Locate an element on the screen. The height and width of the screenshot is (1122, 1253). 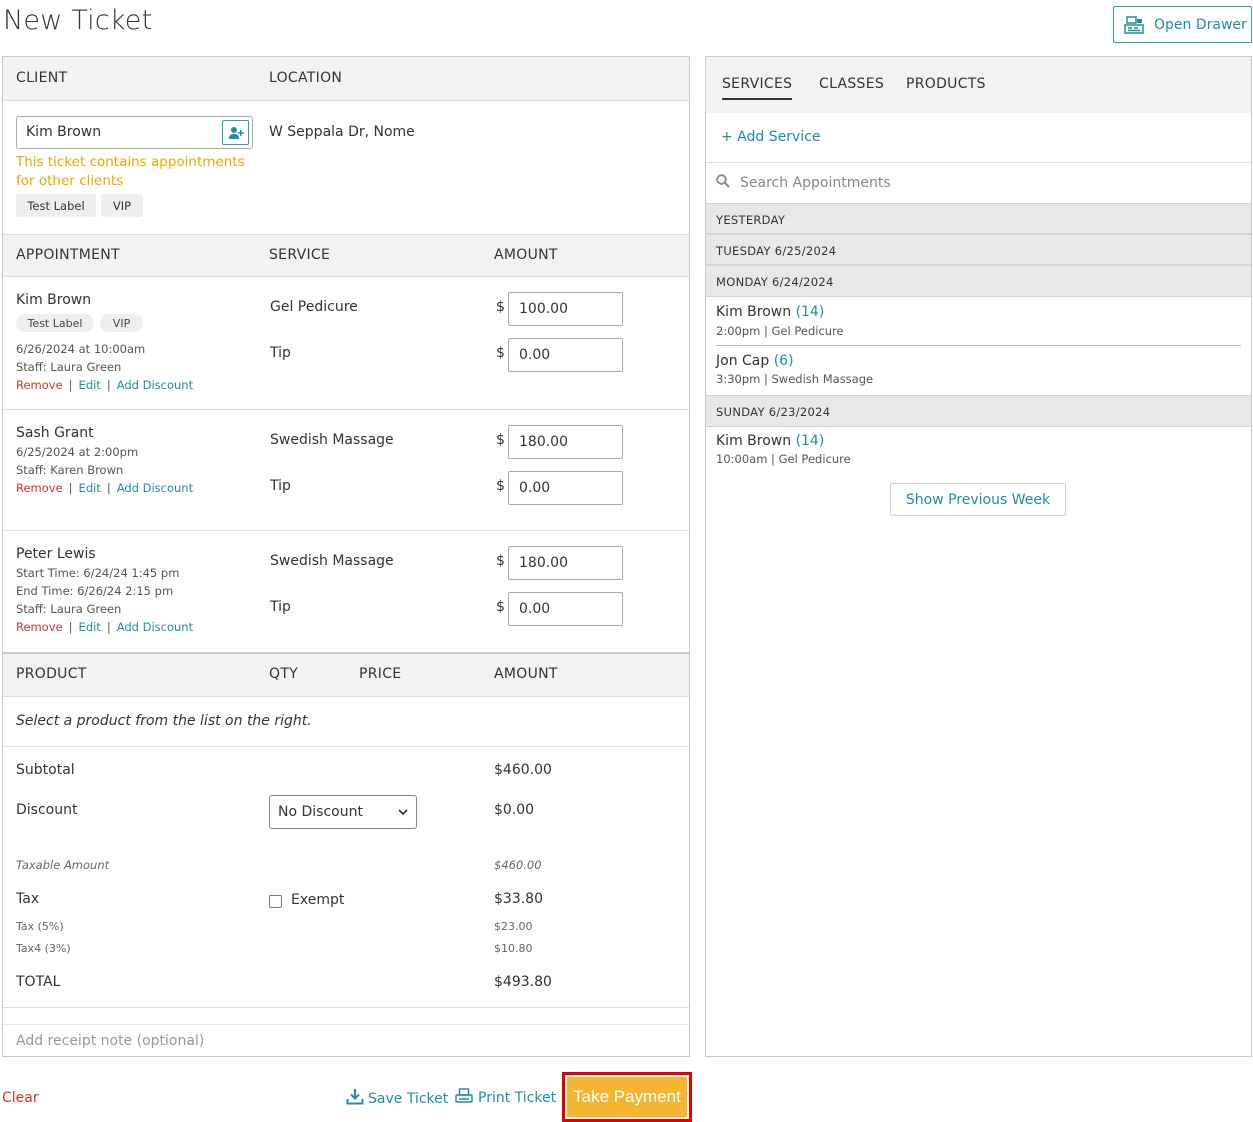
client-header: CLIENT is located at coordinates (42, 78).